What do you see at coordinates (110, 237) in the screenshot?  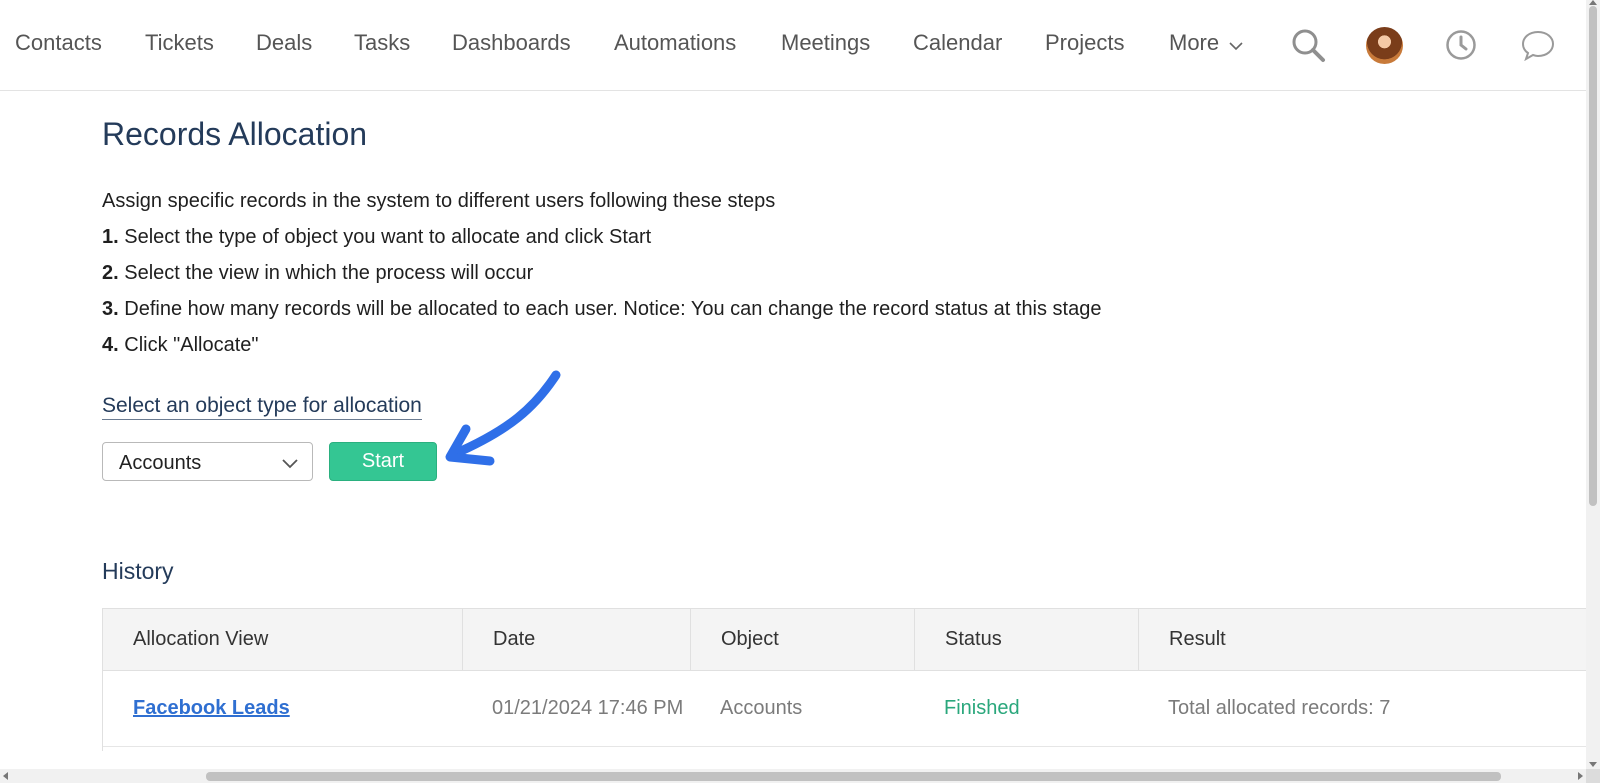 I see `step-number: 1.` at bounding box center [110, 237].